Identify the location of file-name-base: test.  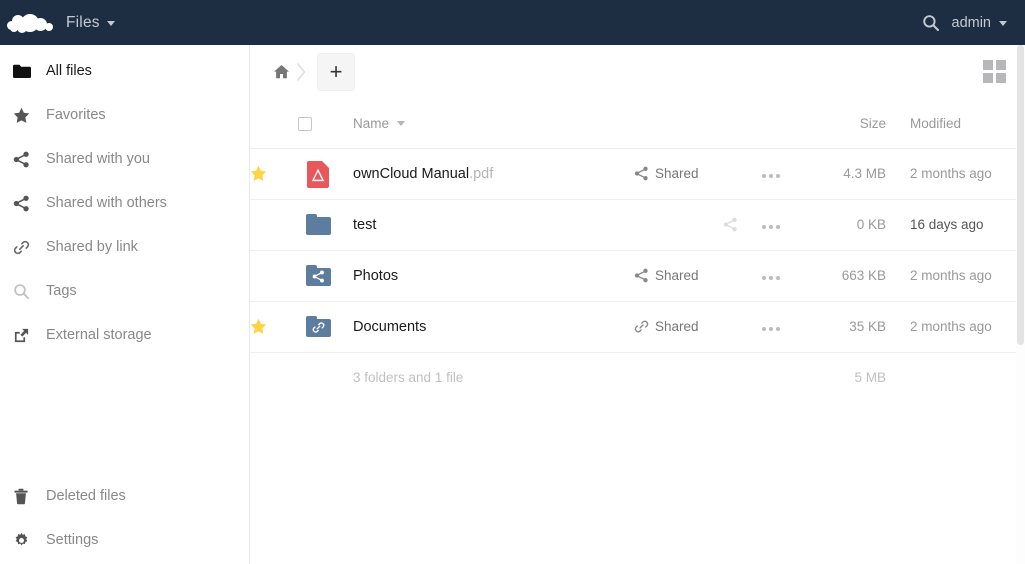
(365, 224).